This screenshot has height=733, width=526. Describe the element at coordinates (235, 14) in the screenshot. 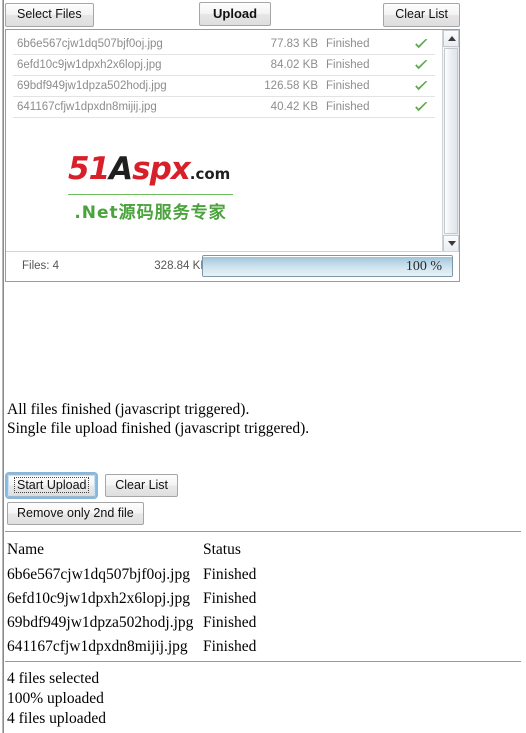

I see `upload-button: Upload` at that location.